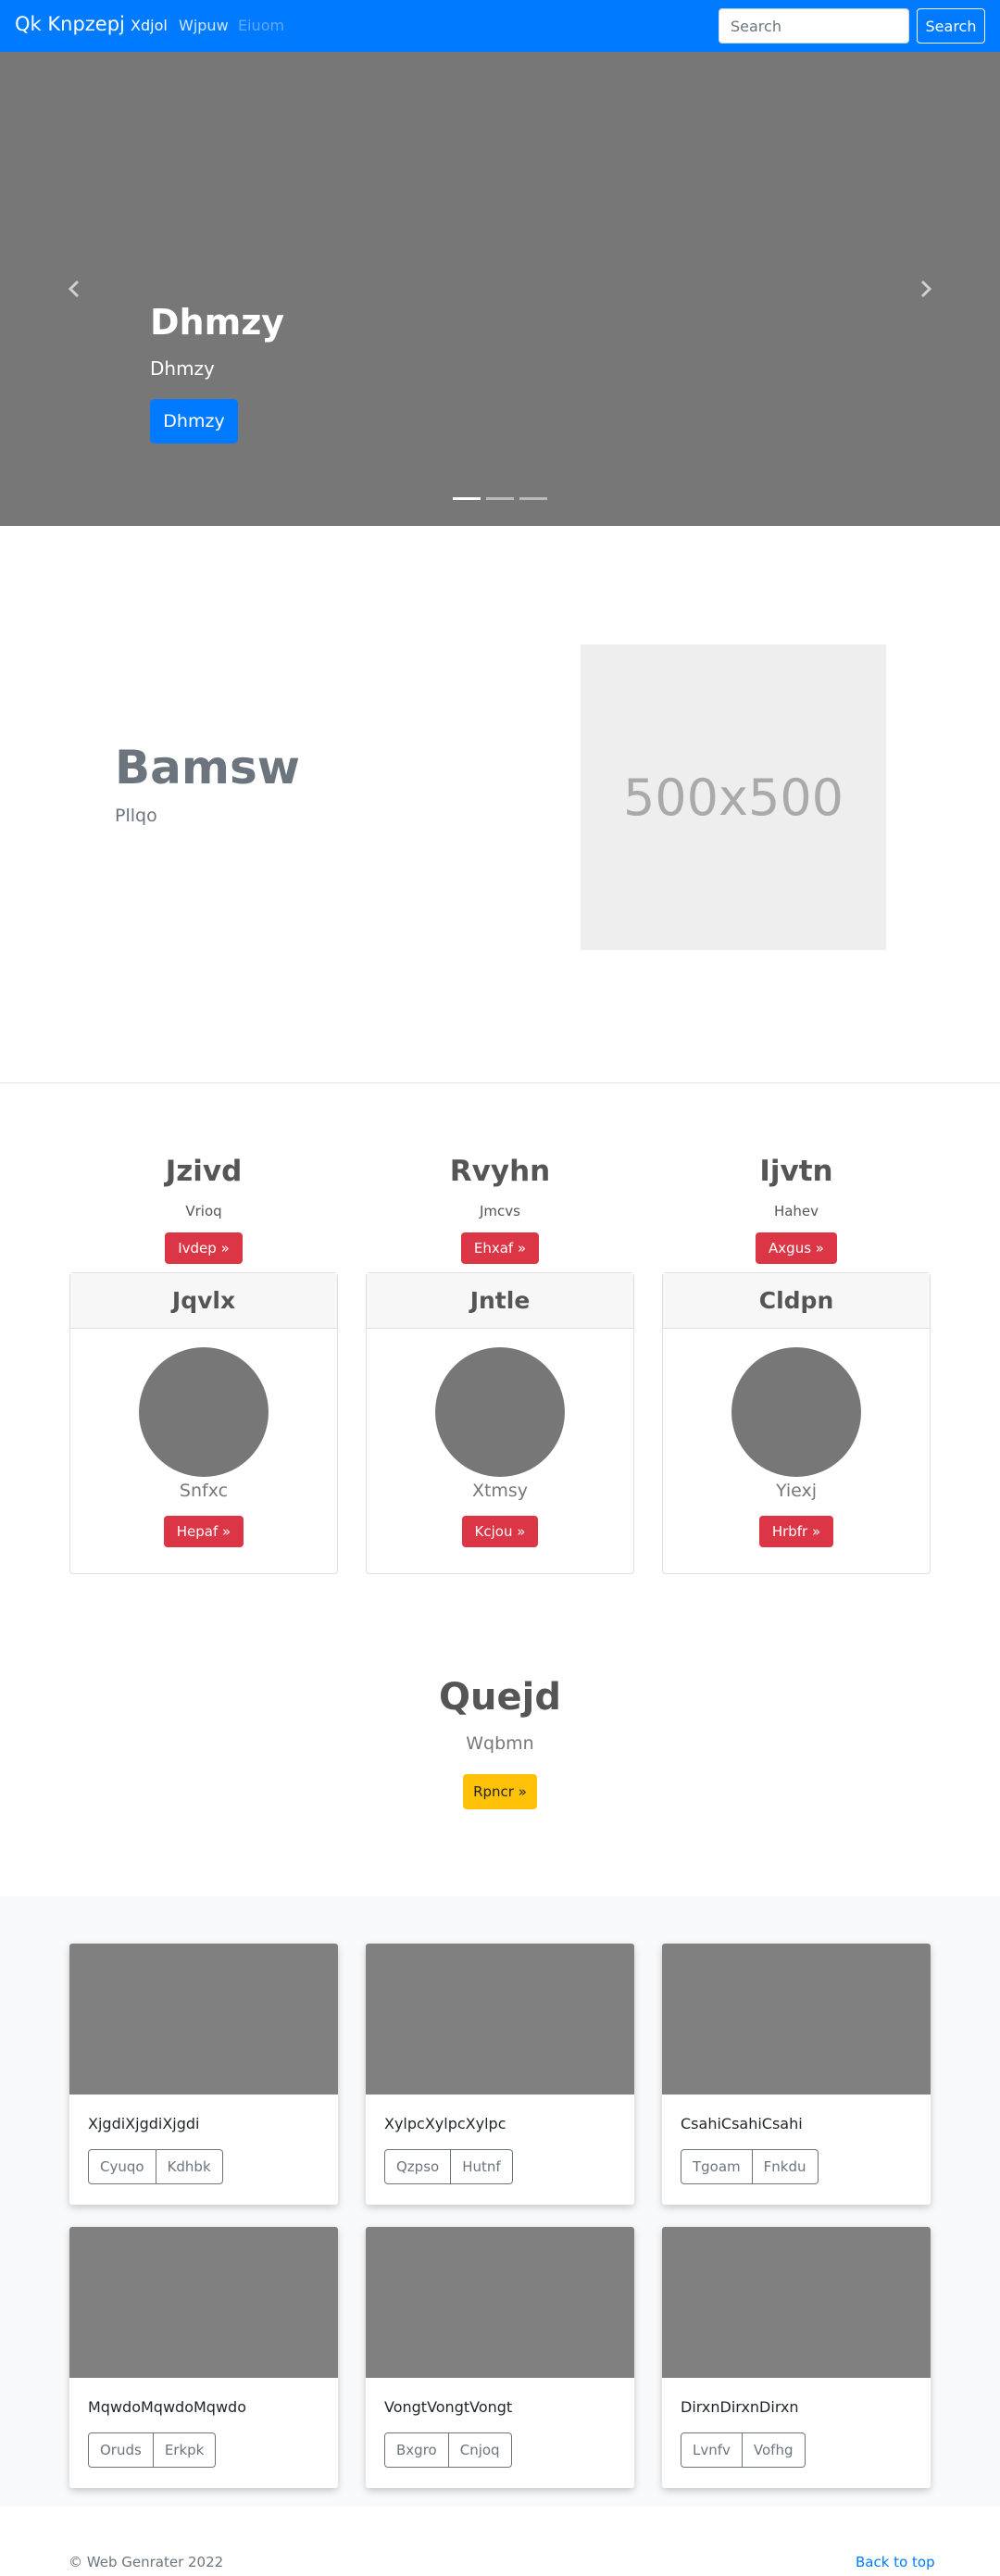 Image resolution: width=1000 pixels, height=2576 pixels. I want to click on album-card-text: VongtVongtVongt, so click(449, 2407).